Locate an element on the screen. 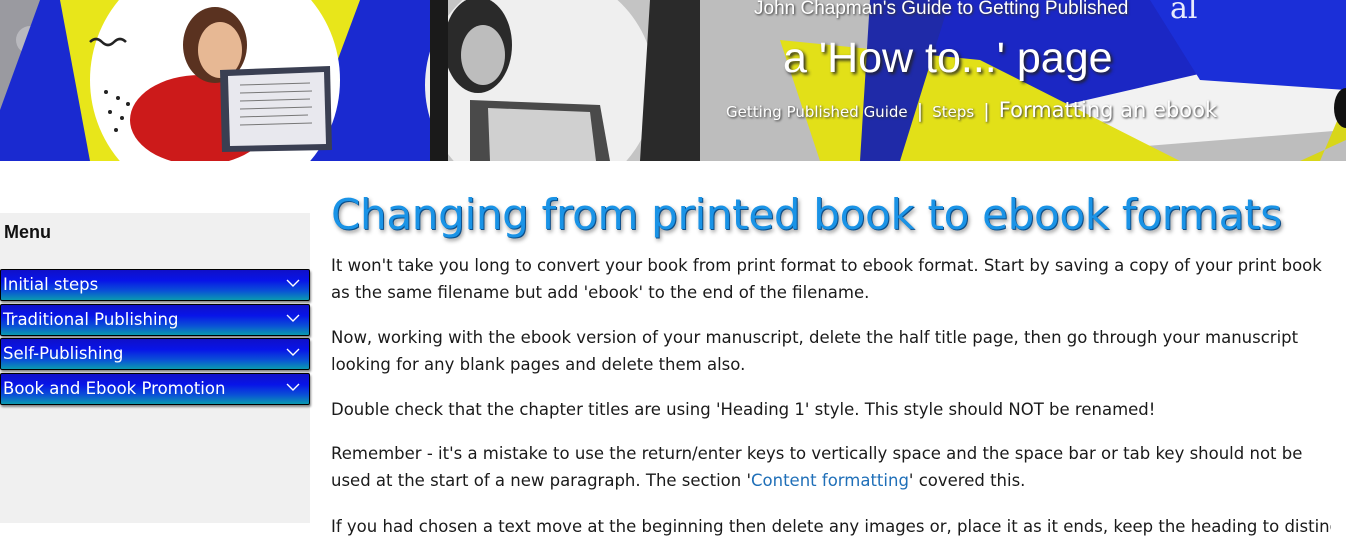  sidebar-item-self-publishing: Self-Publishing is located at coordinates (155, 354).